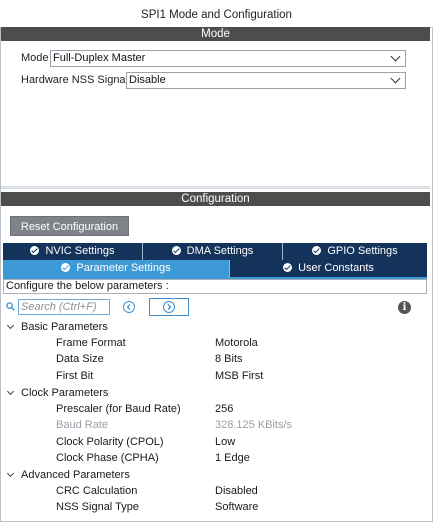  What do you see at coordinates (65, 393) in the screenshot?
I see `group-label: Clock Parameters` at bounding box center [65, 393].